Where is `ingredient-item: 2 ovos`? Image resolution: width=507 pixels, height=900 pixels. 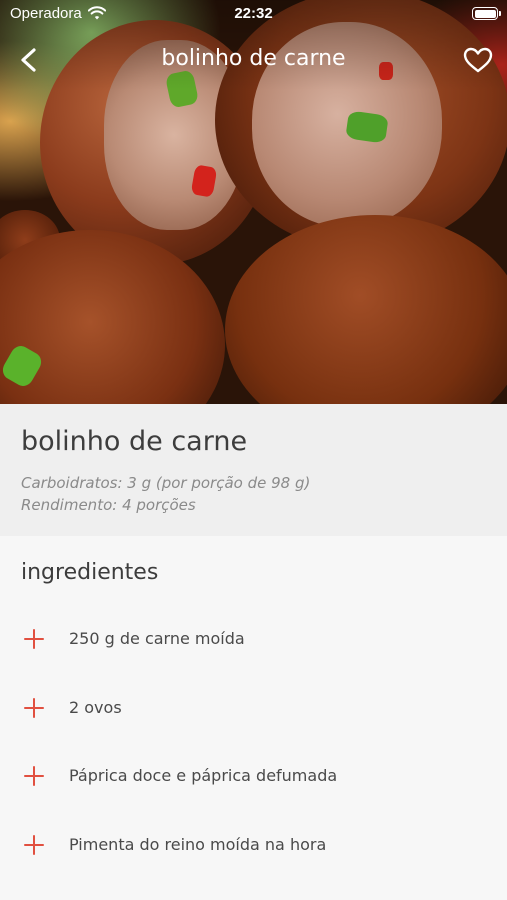 ingredient-item: 2 ovos is located at coordinates (253, 708).